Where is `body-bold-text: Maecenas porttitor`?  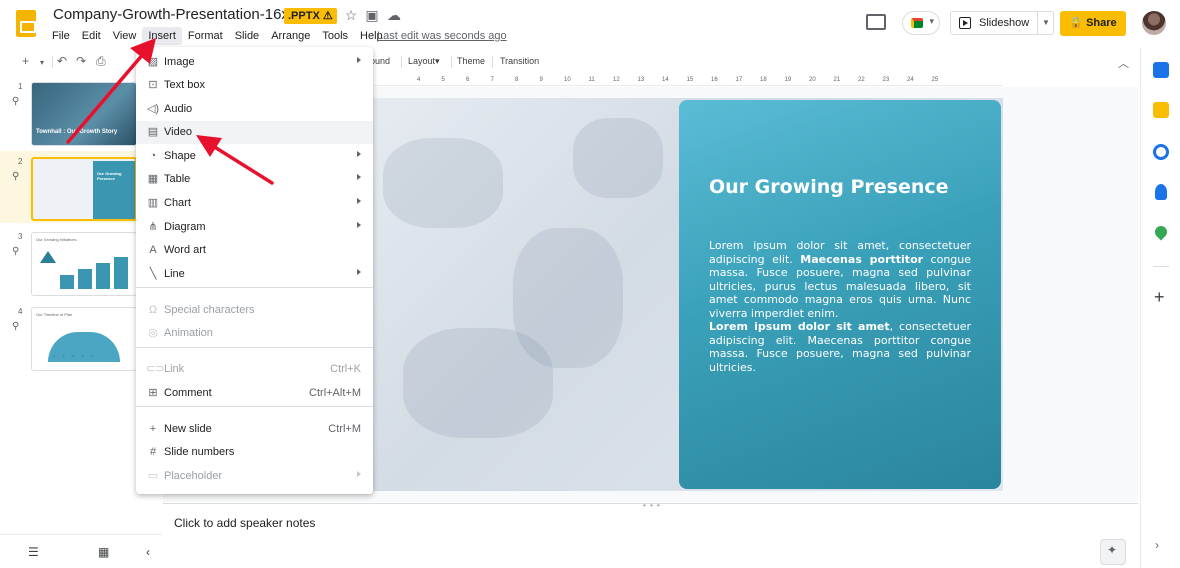
body-bold-text: Maecenas porttitor is located at coordinates (862, 259).